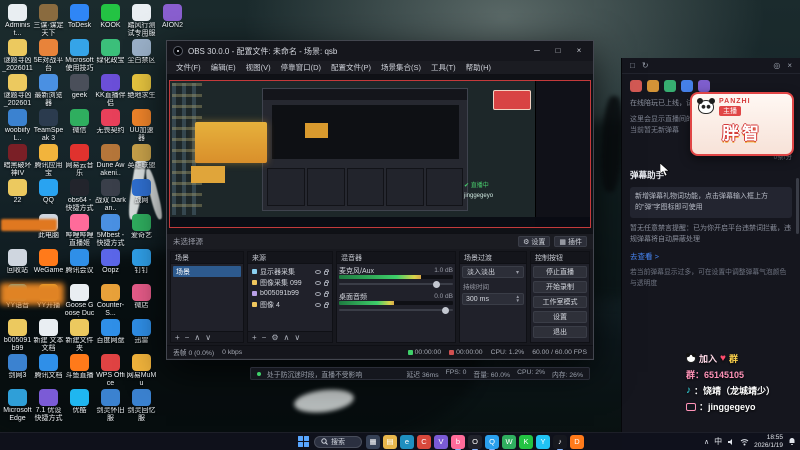 This screenshot has height=450, width=800. I want to click on menu-item: 编辑(E), so click(223, 67).